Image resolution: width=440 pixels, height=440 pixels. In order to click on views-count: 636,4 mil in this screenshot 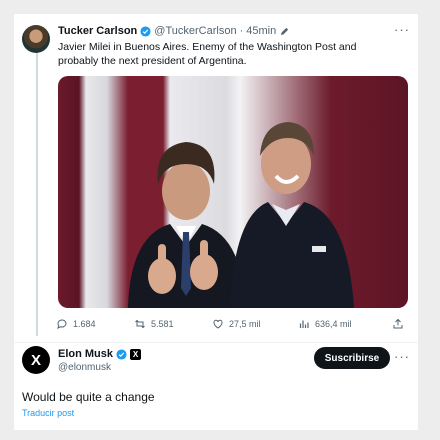, I will do `click(333, 324)`.